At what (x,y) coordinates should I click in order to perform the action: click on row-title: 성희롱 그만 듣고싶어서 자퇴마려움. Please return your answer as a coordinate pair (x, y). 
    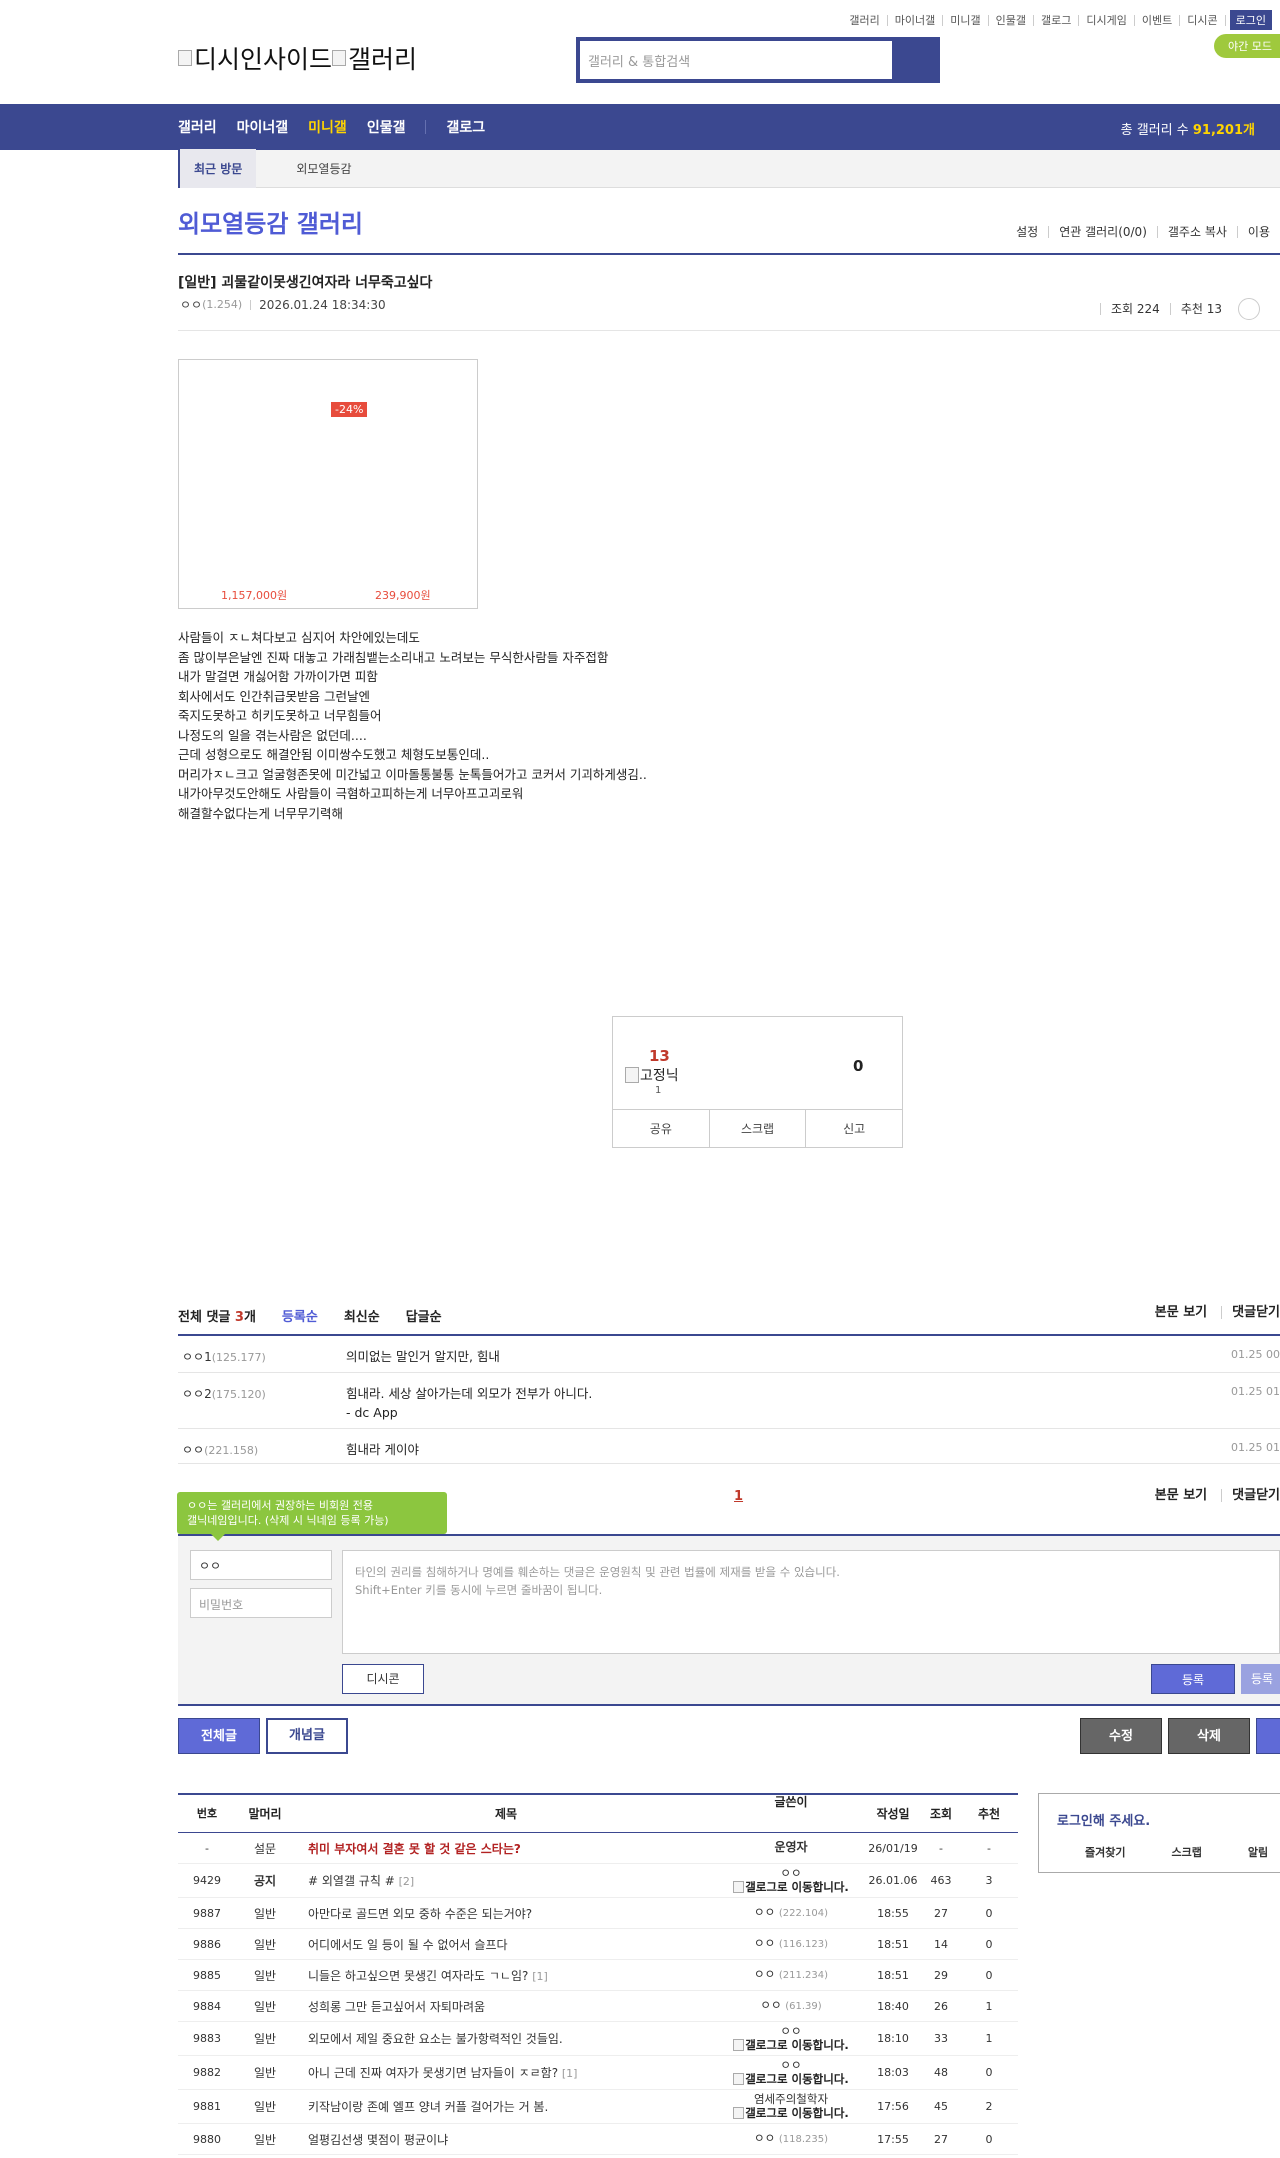
    Looking at the image, I should click on (506, 2006).